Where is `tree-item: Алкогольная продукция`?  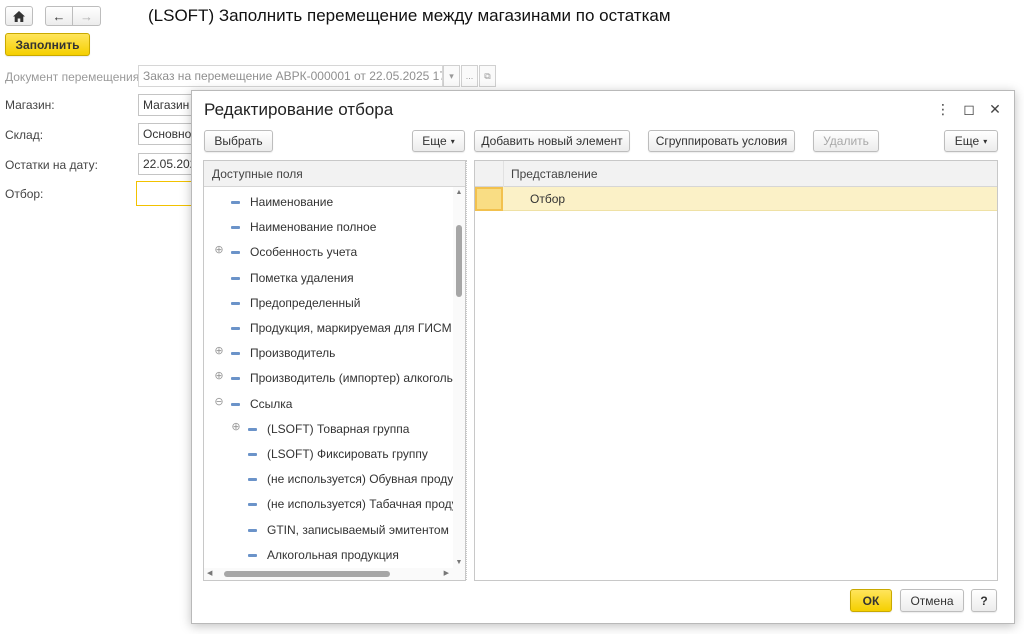
tree-item: Алкогольная продукция is located at coordinates (328, 555).